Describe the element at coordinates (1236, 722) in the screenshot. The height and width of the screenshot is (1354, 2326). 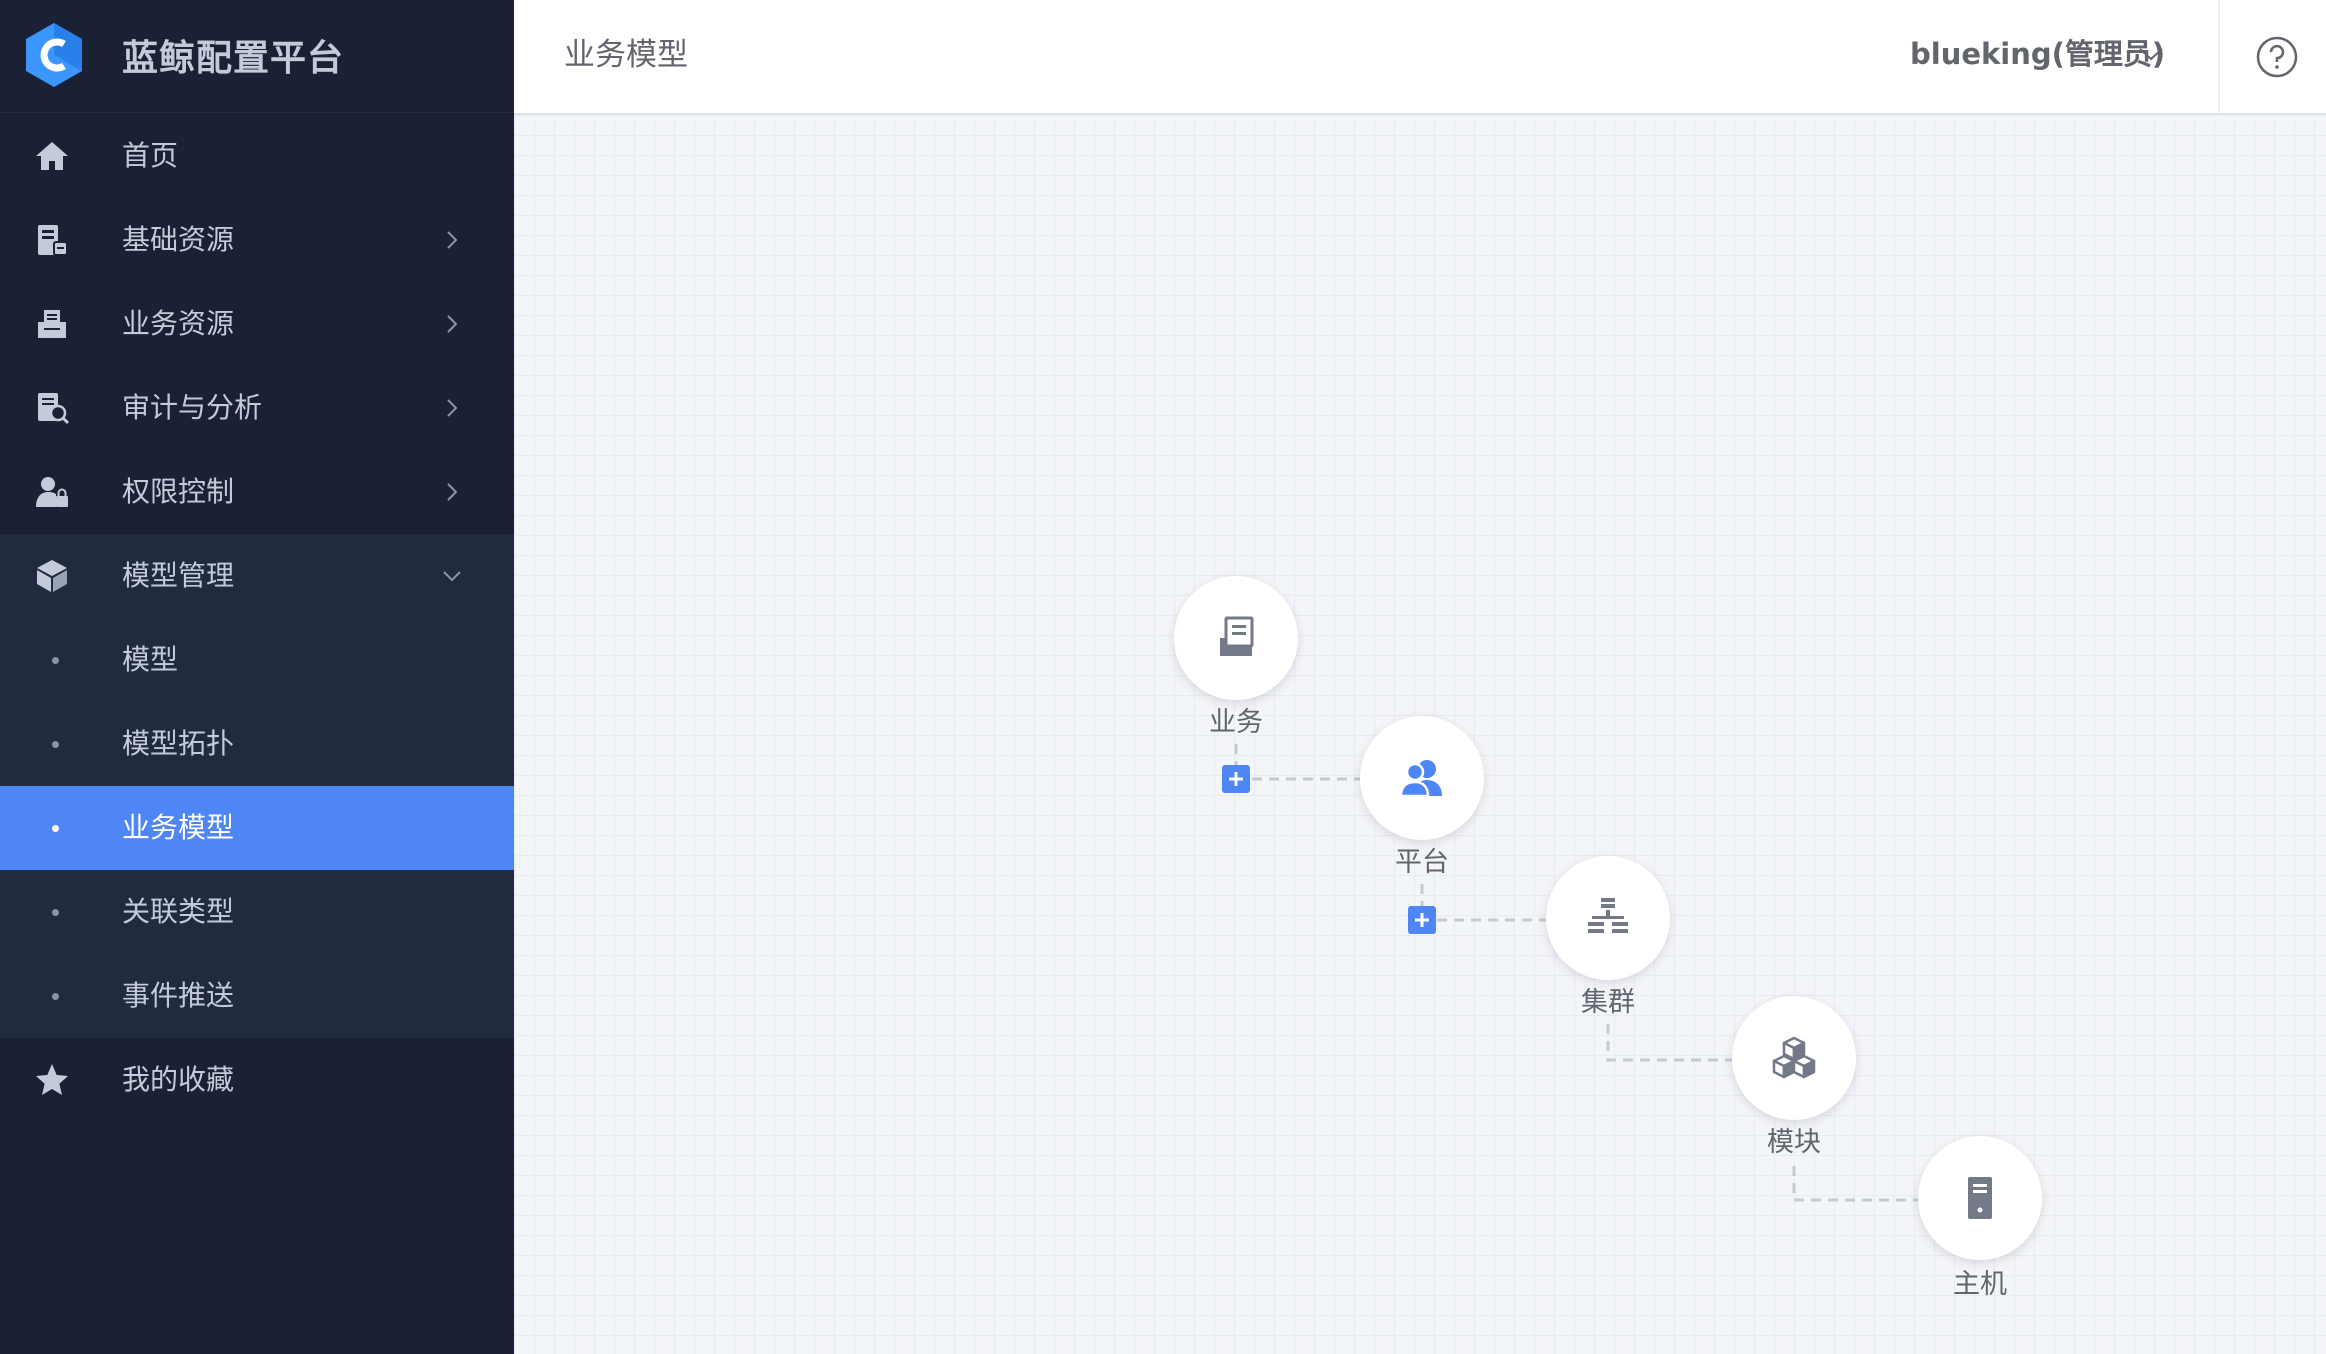
I see `node-label: 业务` at that location.